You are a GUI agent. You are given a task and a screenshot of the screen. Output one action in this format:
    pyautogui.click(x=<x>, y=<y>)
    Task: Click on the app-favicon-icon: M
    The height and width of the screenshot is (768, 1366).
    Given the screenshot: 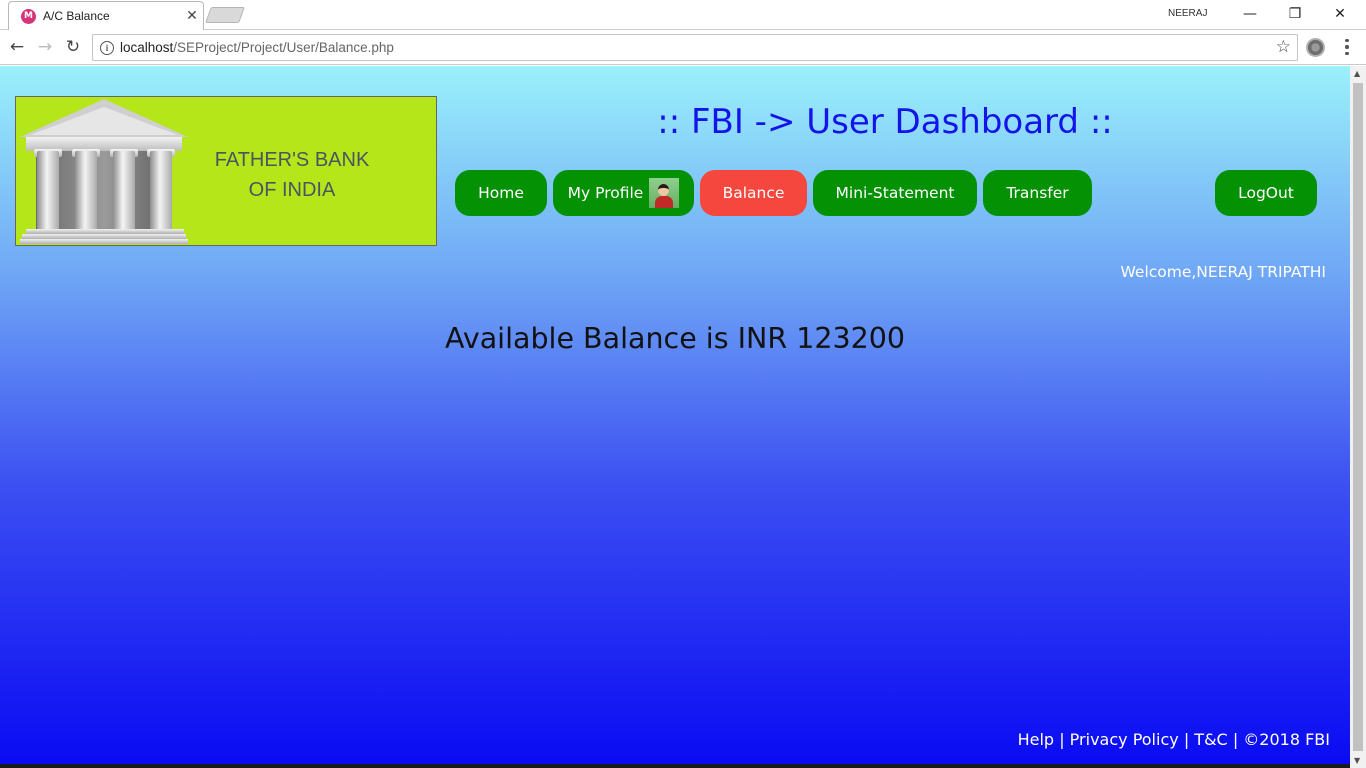 What is the action you would take?
    pyautogui.click(x=28, y=16)
    